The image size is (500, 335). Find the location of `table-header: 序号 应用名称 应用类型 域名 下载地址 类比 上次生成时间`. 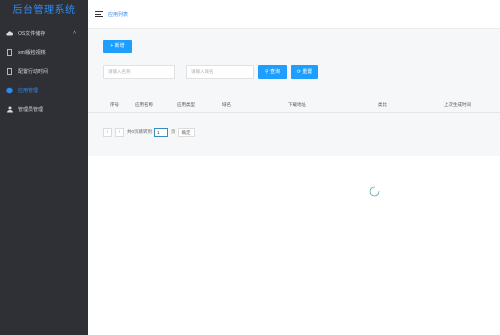

table-header: 序号 应用名称 应用类型 域名 下载地址 类比 上次生成时间 is located at coordinates (294, 105).